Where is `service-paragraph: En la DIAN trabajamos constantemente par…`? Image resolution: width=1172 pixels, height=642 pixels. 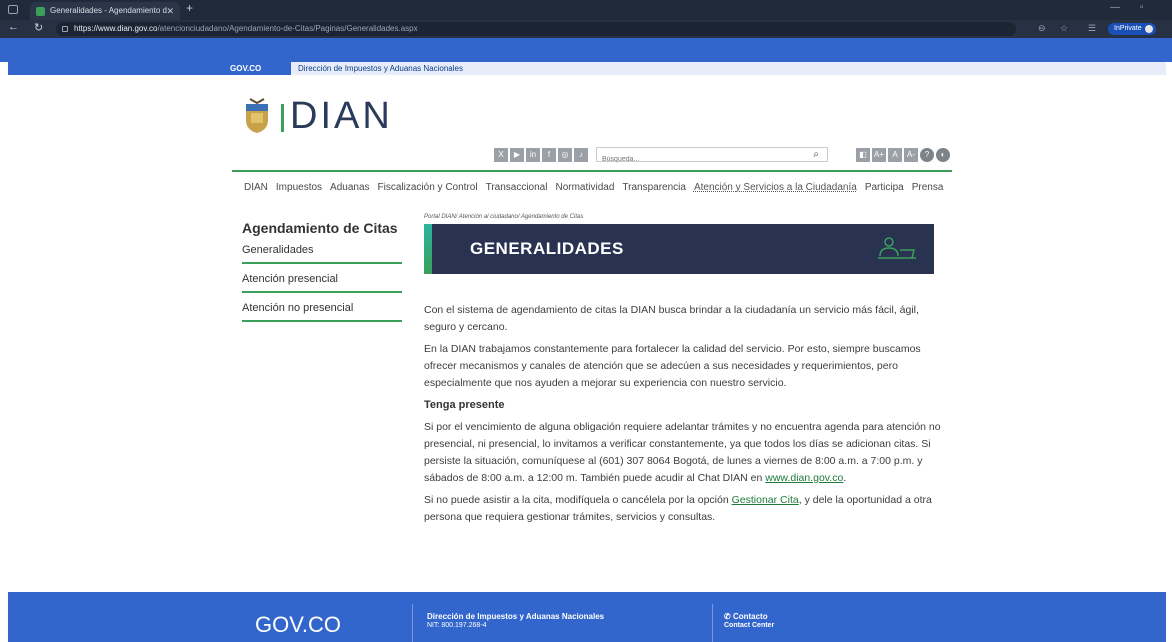
service-paragraph: En la DIAN trabajamos constantemente par… is located at coordinates (672, 366).